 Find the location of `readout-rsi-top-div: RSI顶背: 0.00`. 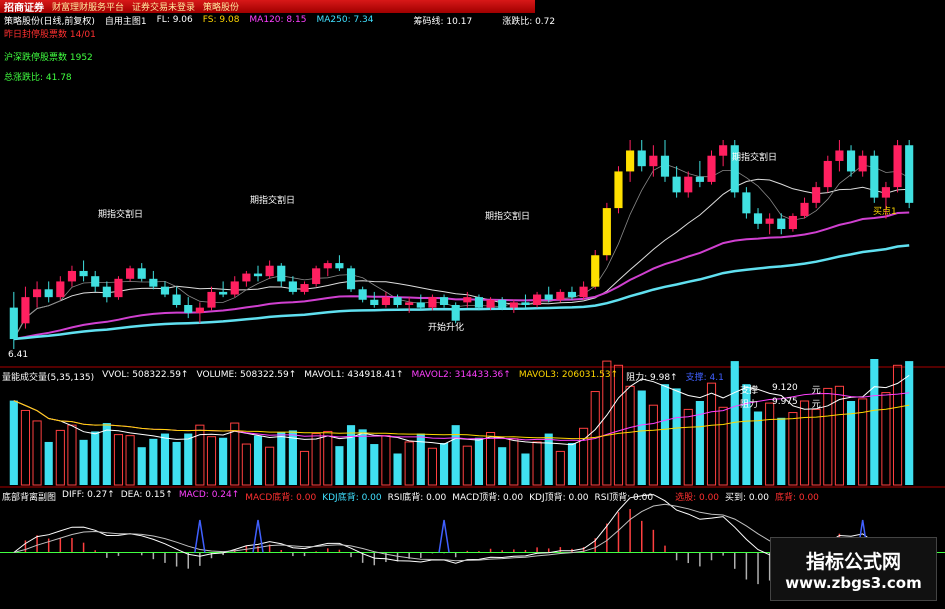

readout-rsi-top-div: RSI顶背: 0.00 is located at coordinates (624, 498).